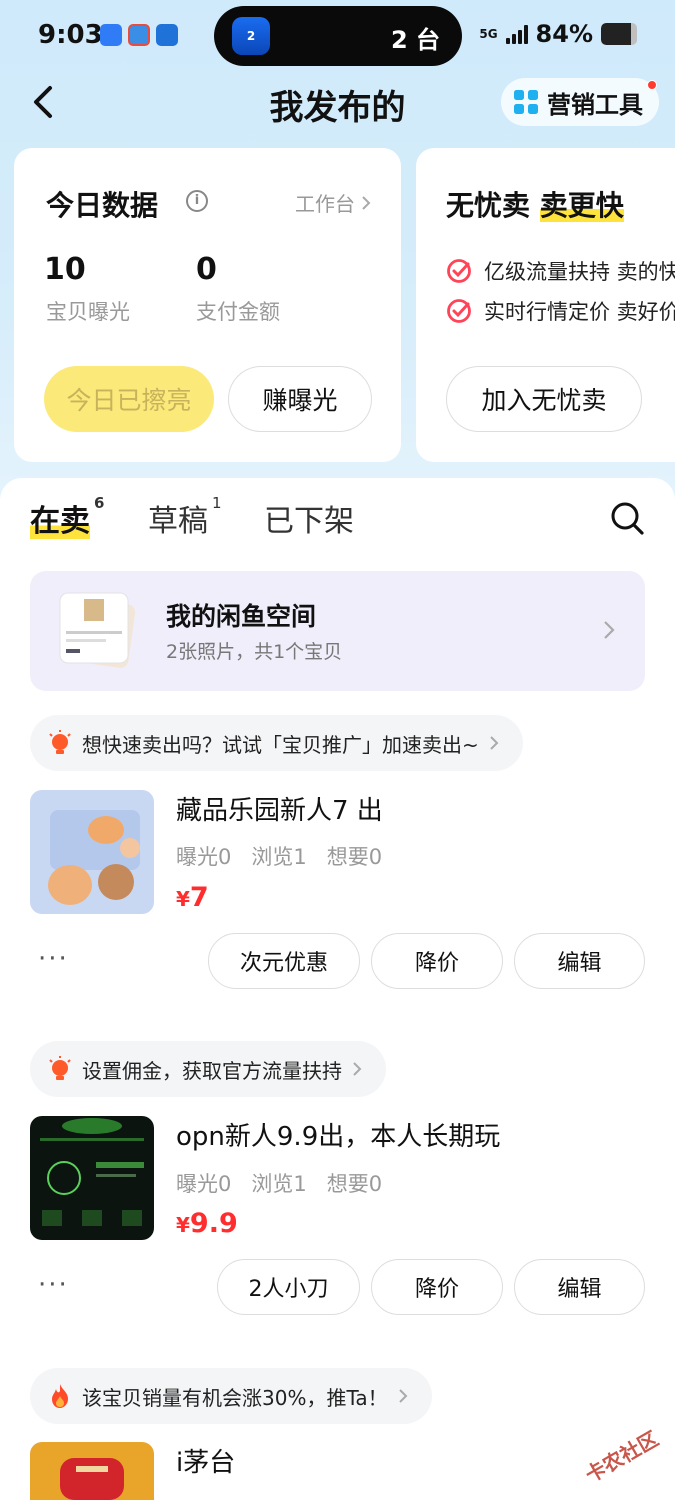 This screenshot has width=675, height=1500. What do you see at coordinates (197, 201) in the screenshot?
I see `info-icon: i` at bounding box center [197, 201].